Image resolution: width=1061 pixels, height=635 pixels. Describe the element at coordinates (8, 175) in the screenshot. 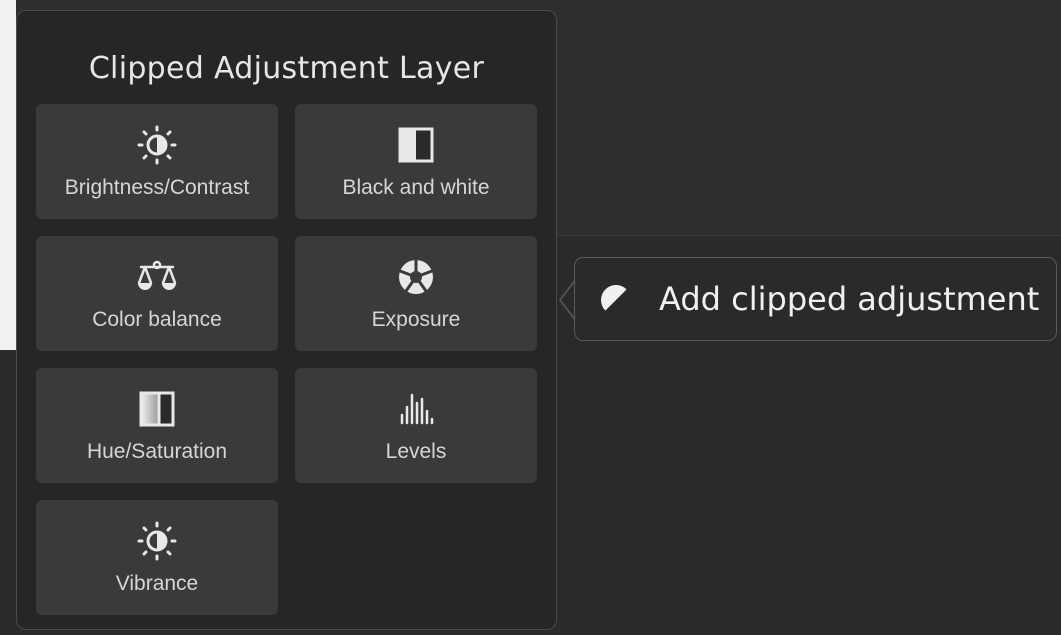

I see `canvas-edge` at that location.